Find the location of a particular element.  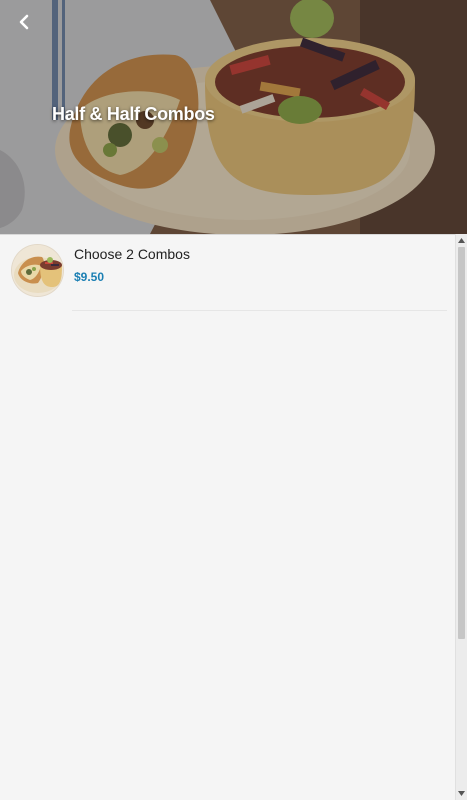

divider is located at coordinates (259, 310).